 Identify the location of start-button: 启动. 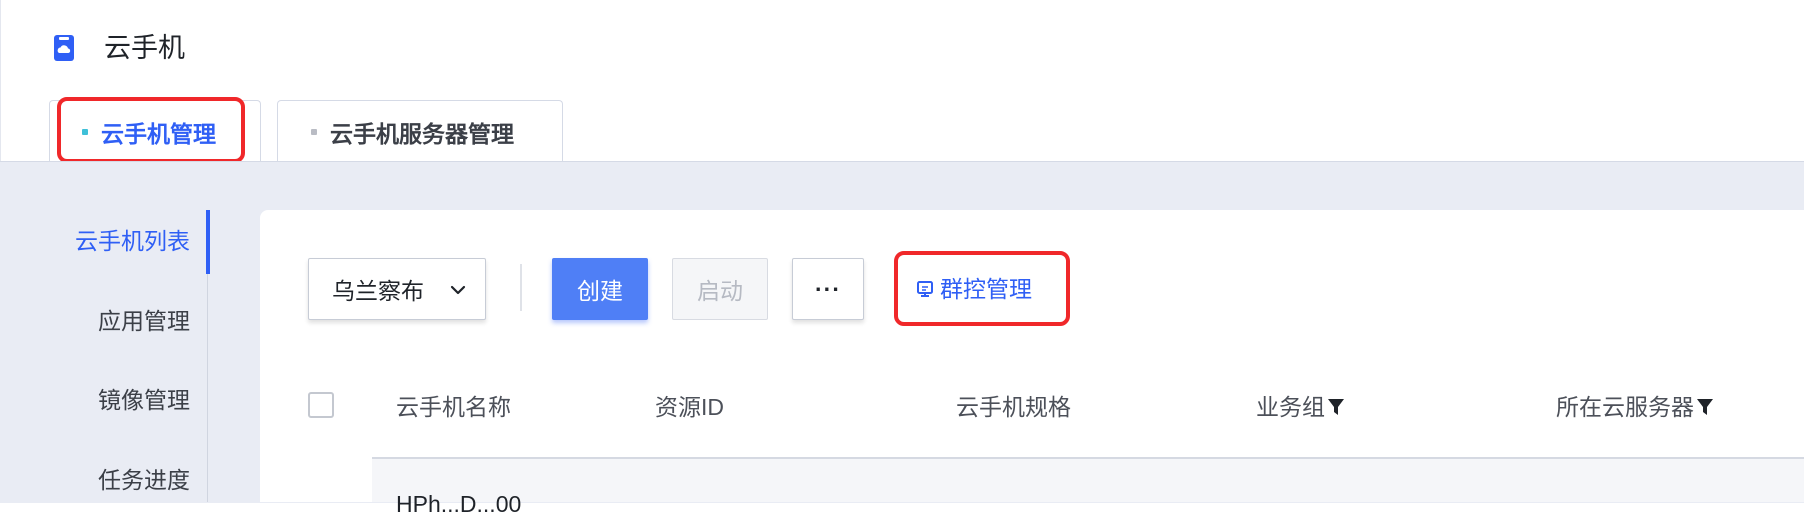
(720, 289).